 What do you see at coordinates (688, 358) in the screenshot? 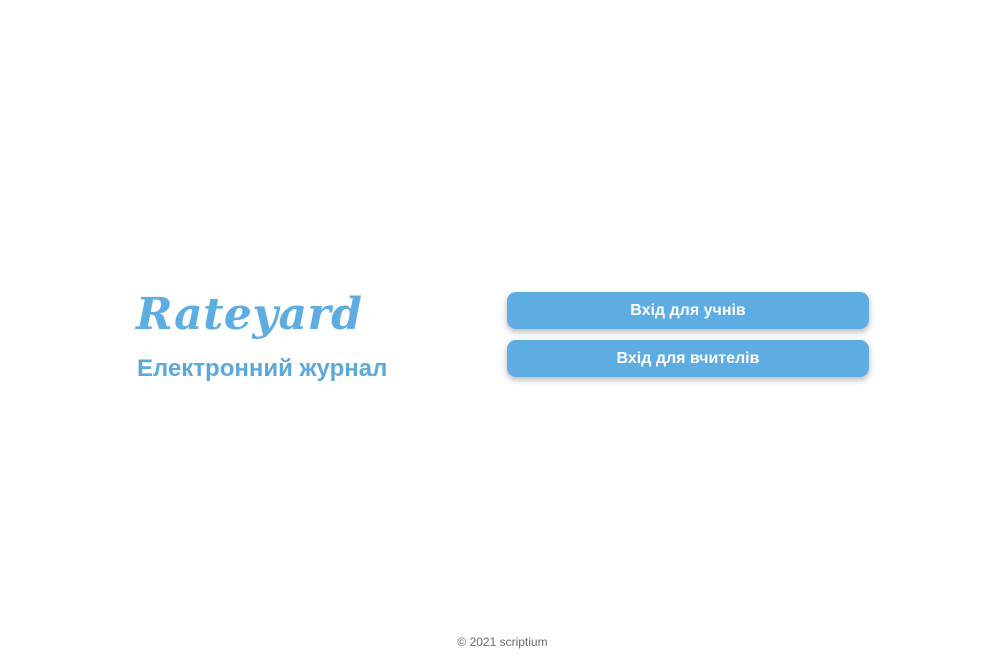
I see `teacher-login-button: Вхід для вчителів` at bounding box center [688, 358].